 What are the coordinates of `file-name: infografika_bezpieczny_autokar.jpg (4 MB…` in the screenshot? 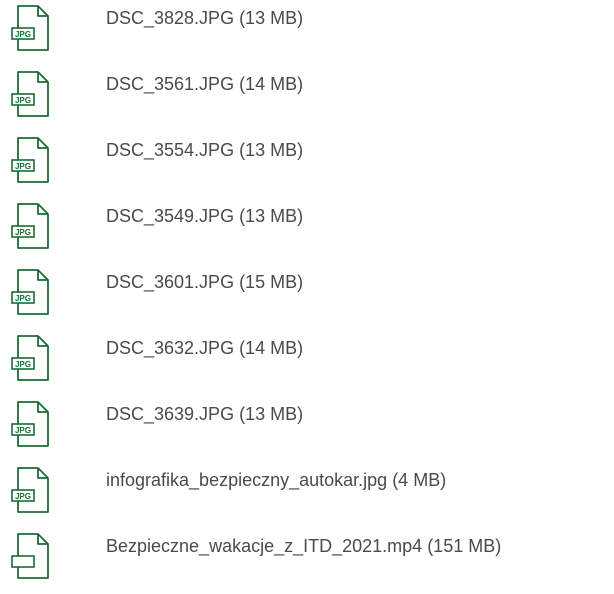 It's located at (276, 480).